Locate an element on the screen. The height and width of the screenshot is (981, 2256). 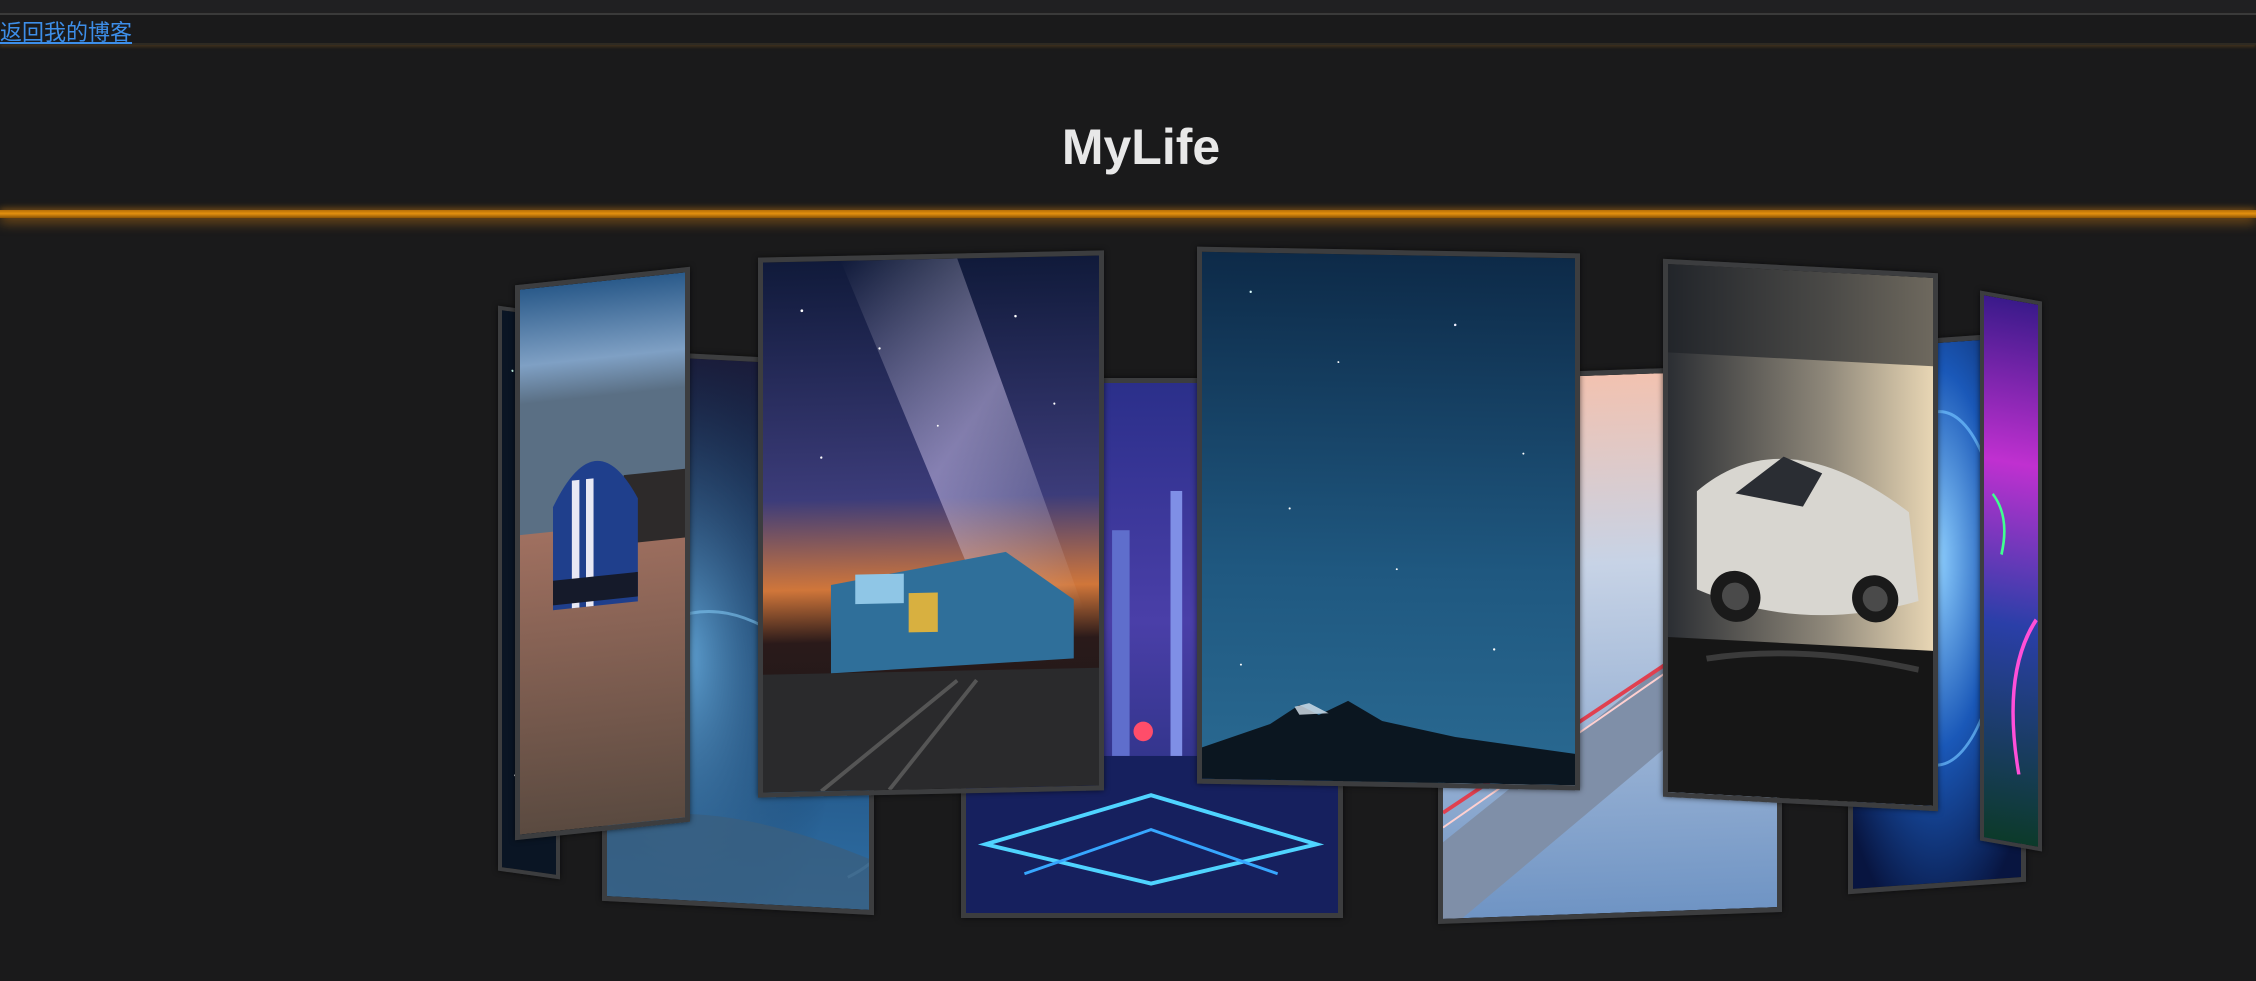
photo-white-supercar is located at coordinates (1800, 535).